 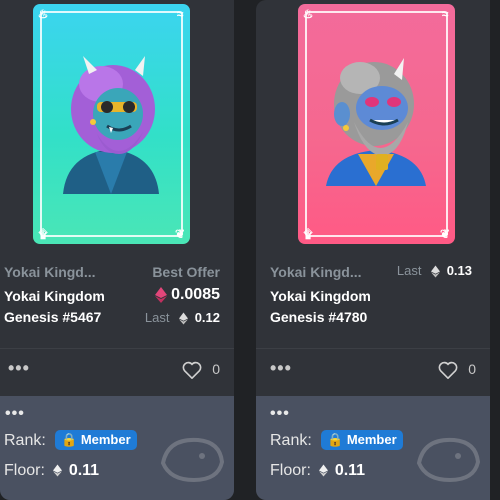 I want to click on best-offer-label: Best Offer, so click(x=186, y=272).